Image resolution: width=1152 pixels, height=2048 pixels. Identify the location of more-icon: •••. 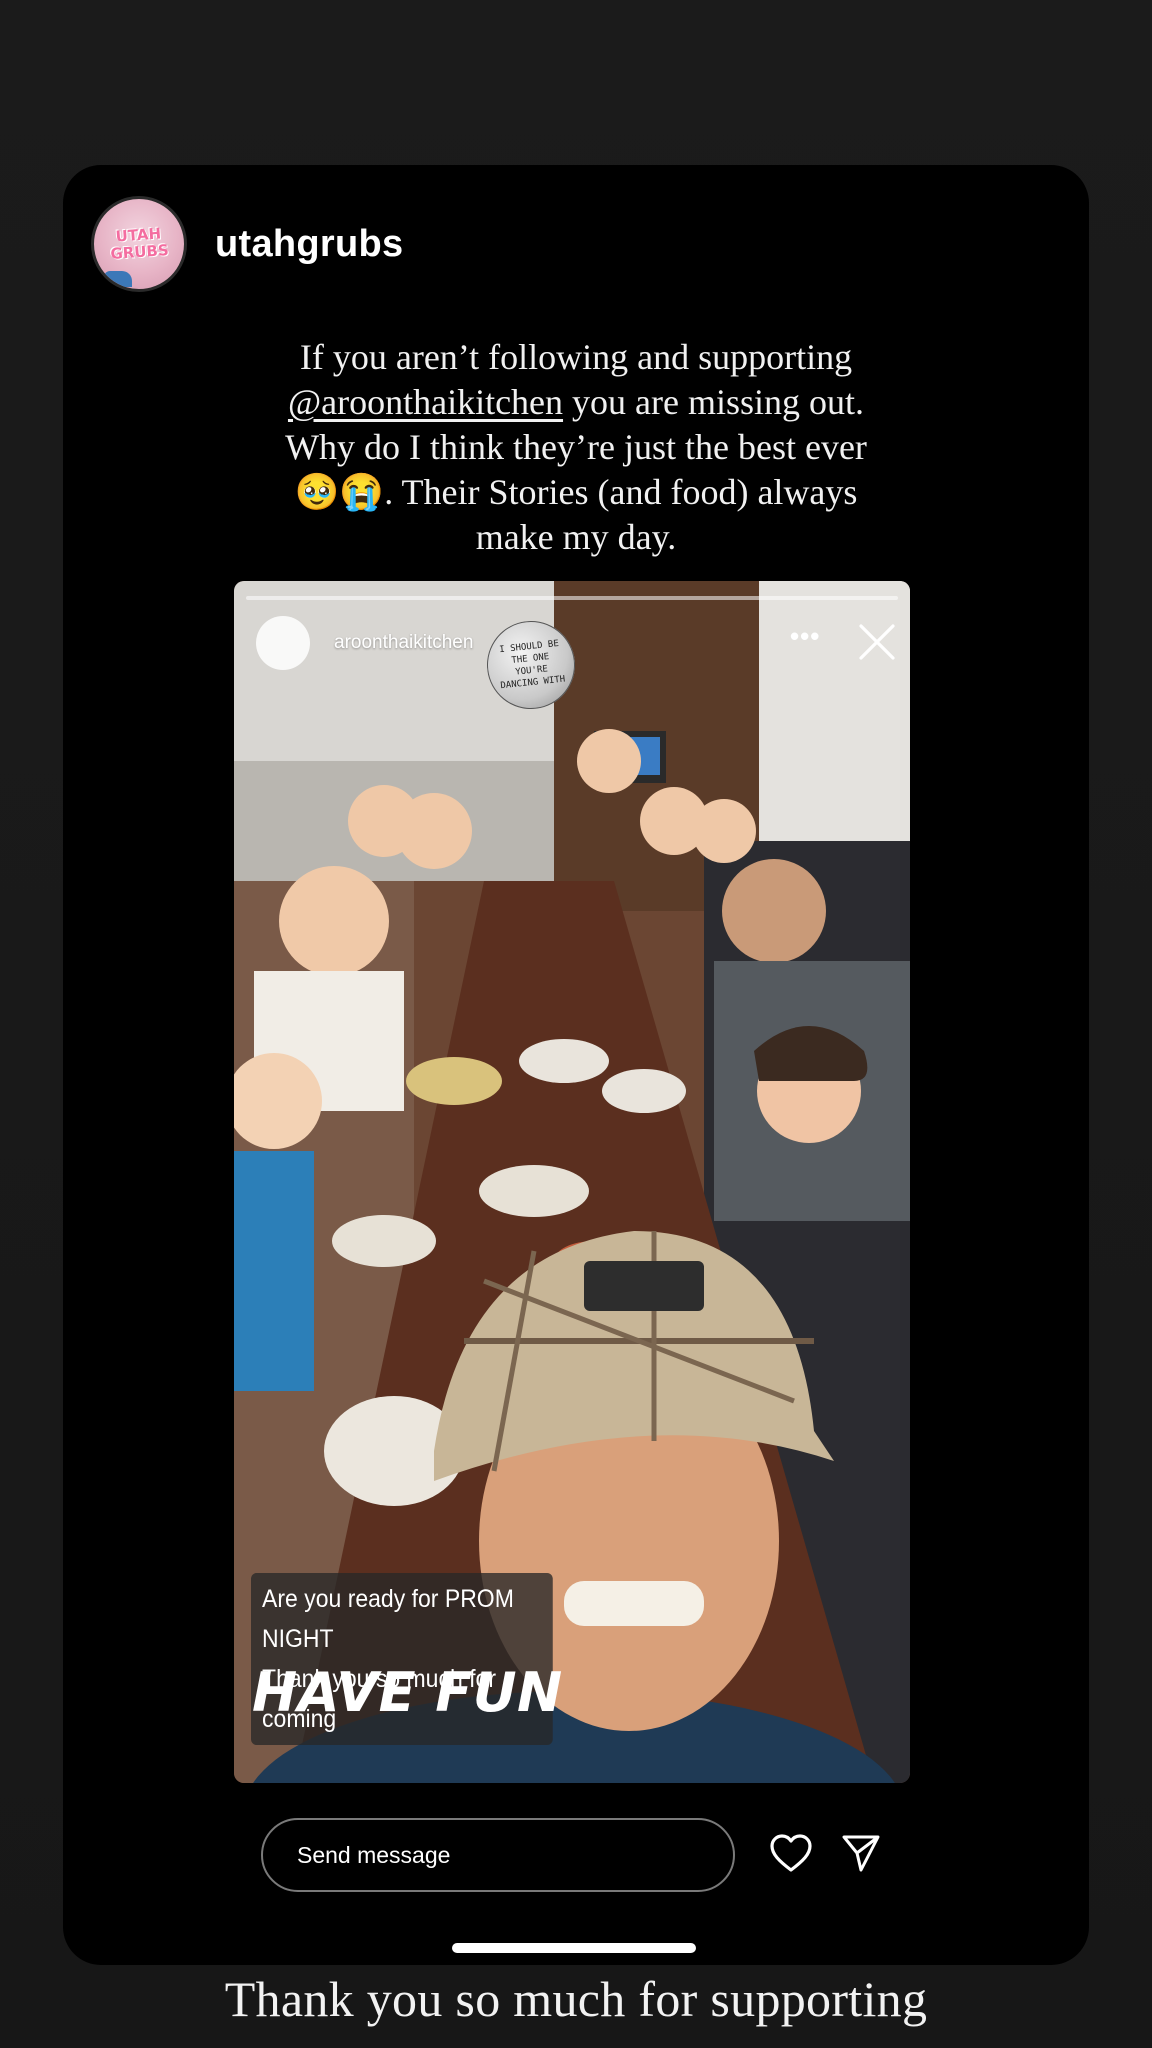
(805, 636).